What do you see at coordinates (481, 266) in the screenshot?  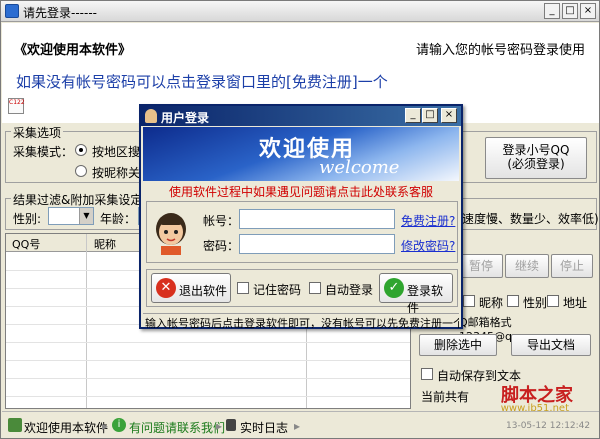 I see `pause-button: 暂停` at bounding box center [481, 266].